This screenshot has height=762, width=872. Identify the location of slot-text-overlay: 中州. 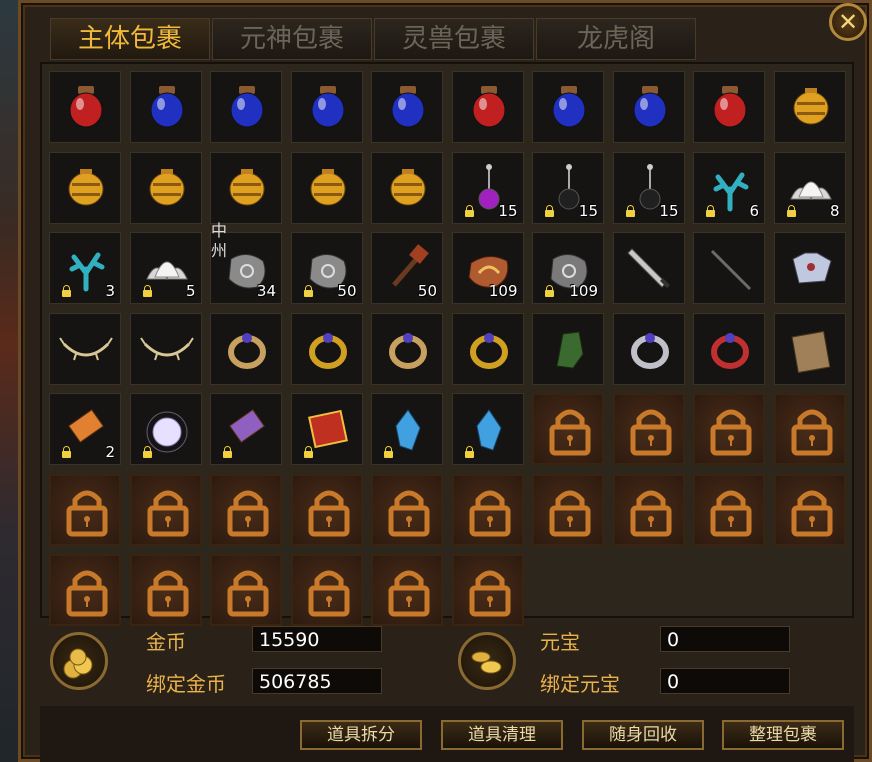
(219, 240).